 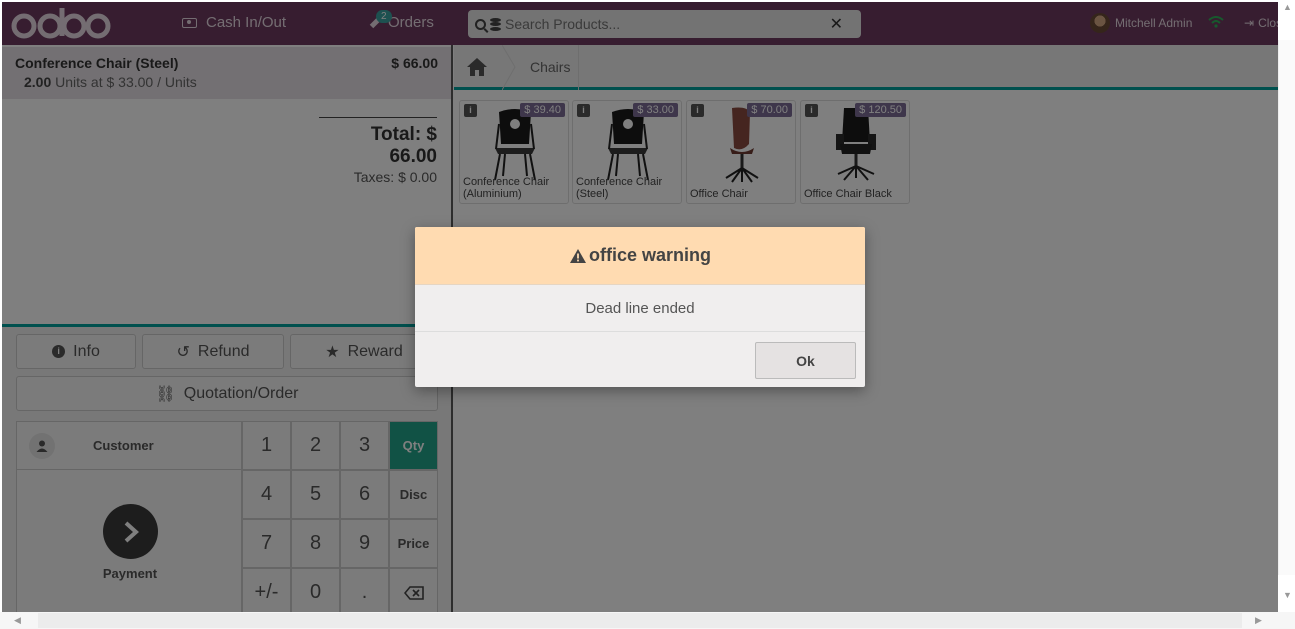 I want to click on vertical-scrollbar-thumb, so click(x=1286, y=307).